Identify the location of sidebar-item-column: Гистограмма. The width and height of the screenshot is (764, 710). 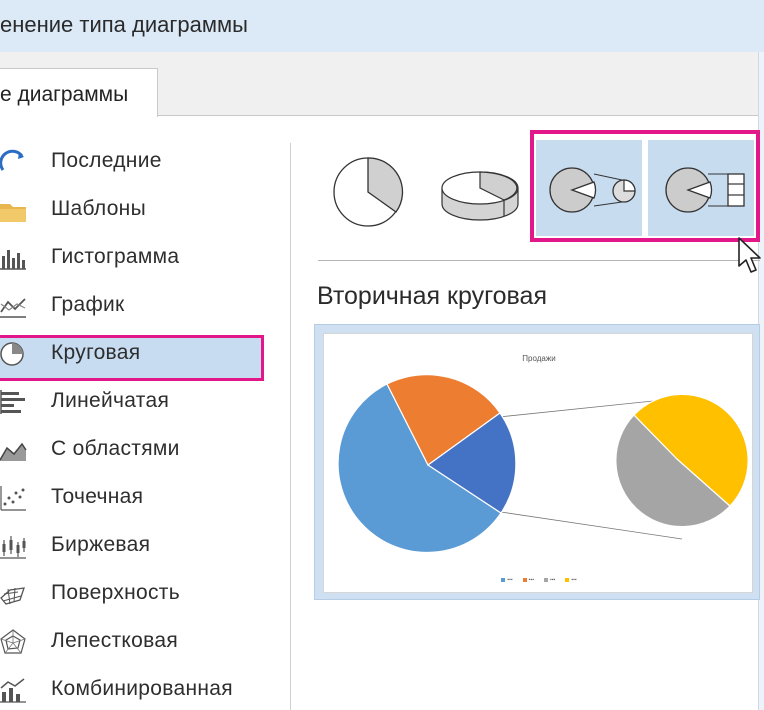
(140, 258).